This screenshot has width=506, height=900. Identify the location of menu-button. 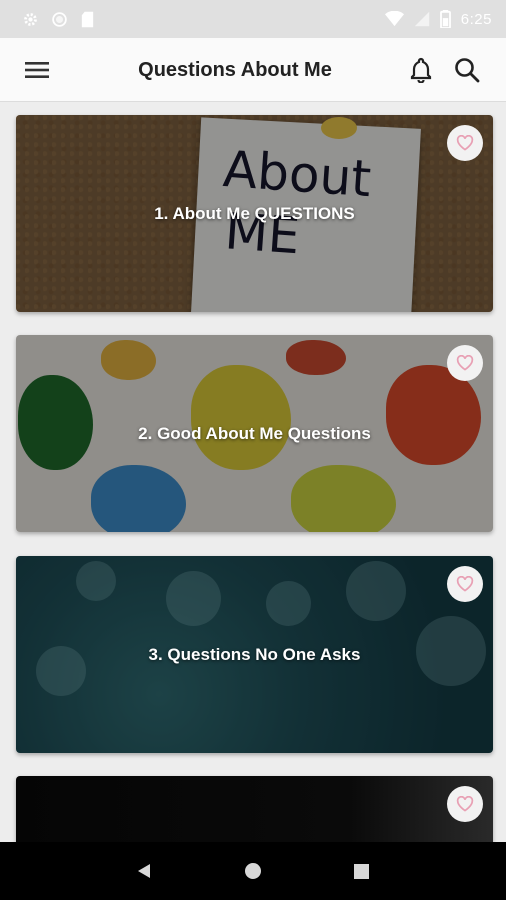
(37, 70).